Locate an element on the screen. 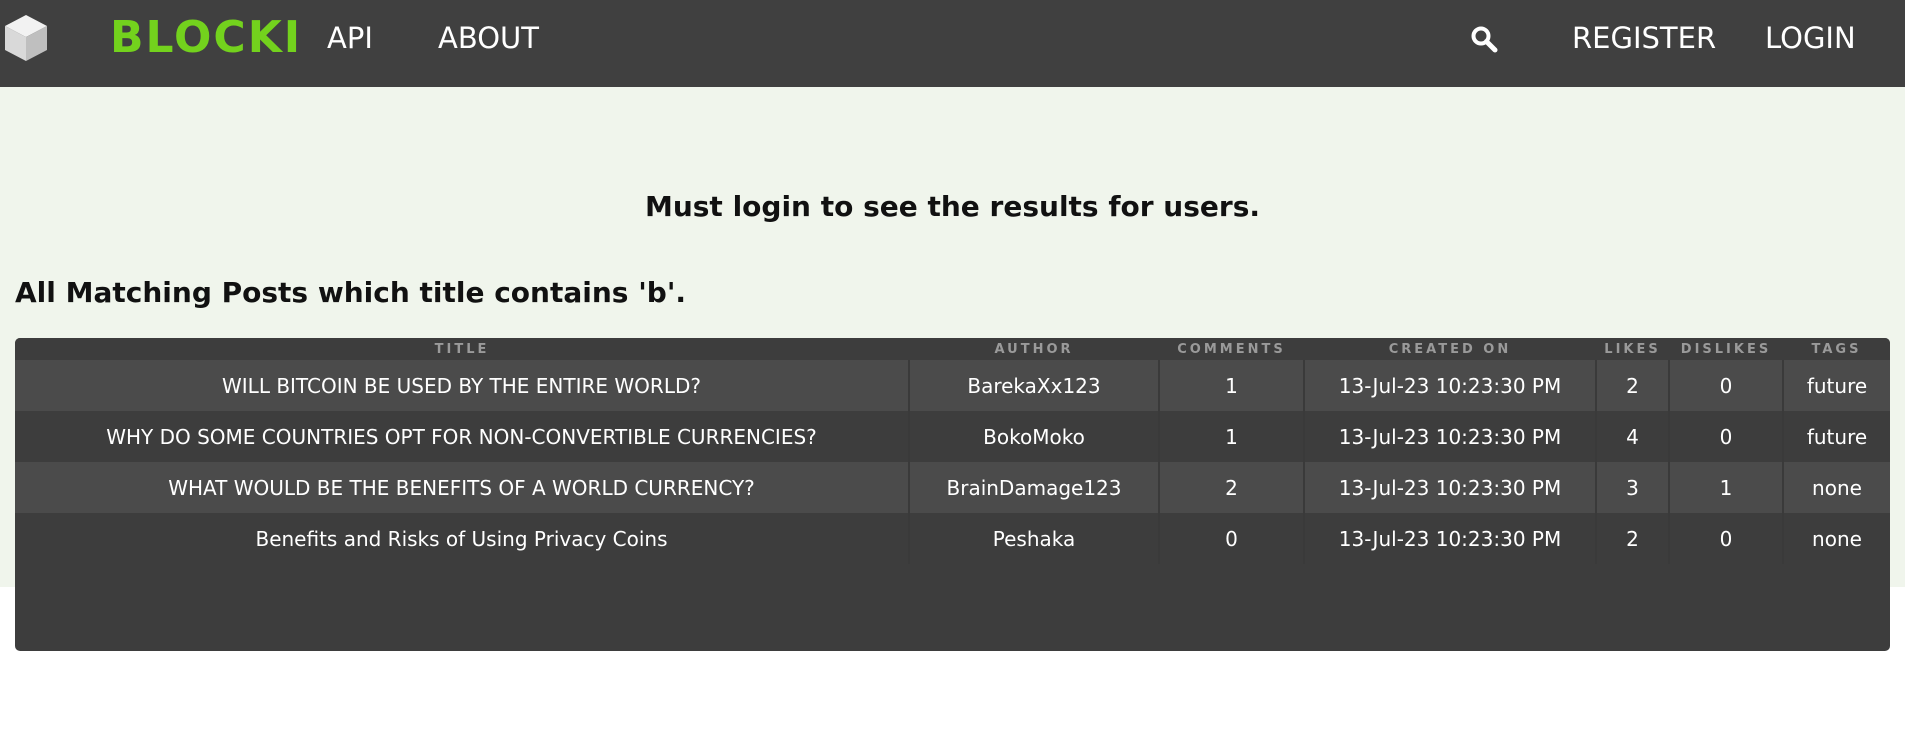  column-header-title: TITLE is located at coordinates (462, 349).